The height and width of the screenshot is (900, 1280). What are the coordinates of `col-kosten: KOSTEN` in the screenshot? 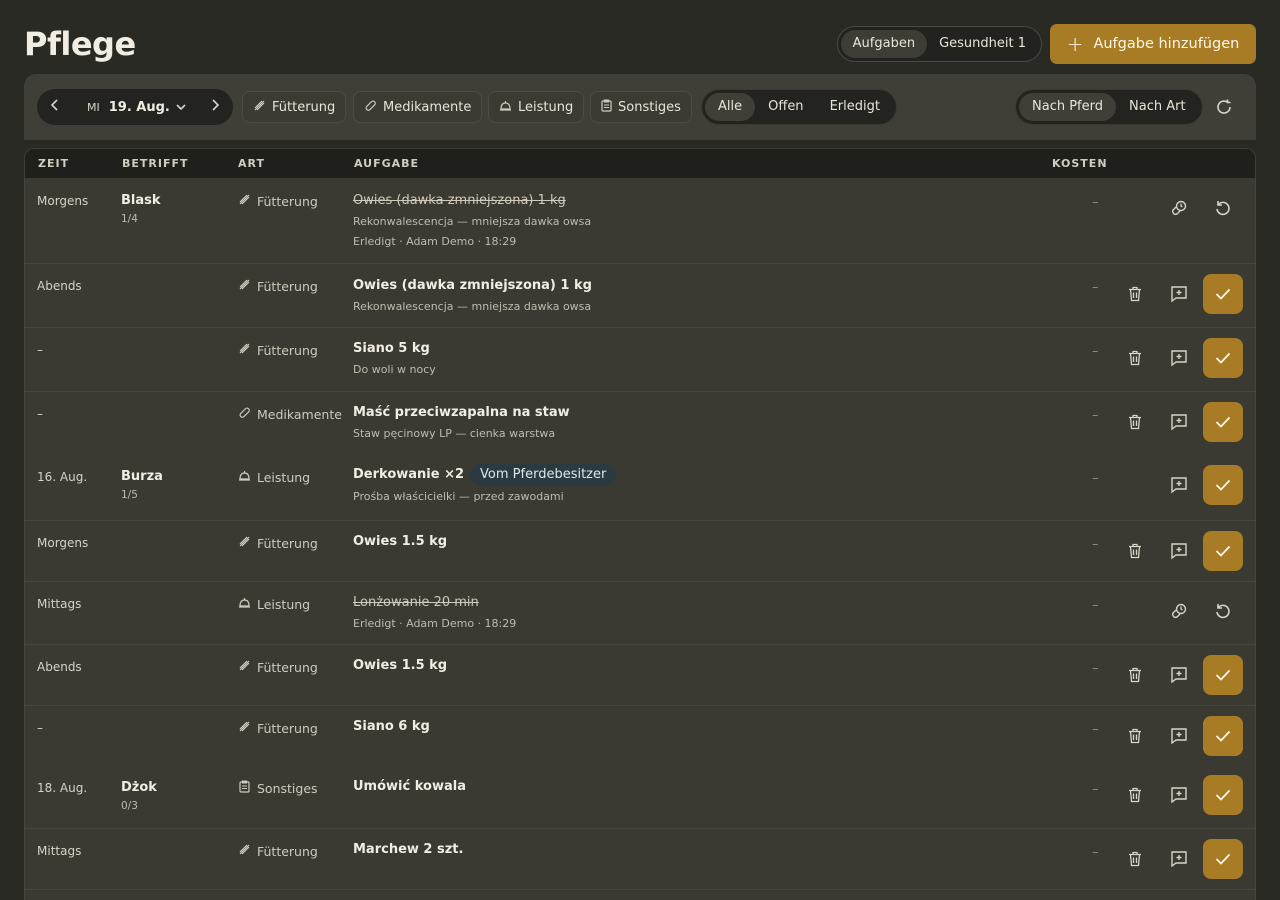 It's located at (1080, 163).